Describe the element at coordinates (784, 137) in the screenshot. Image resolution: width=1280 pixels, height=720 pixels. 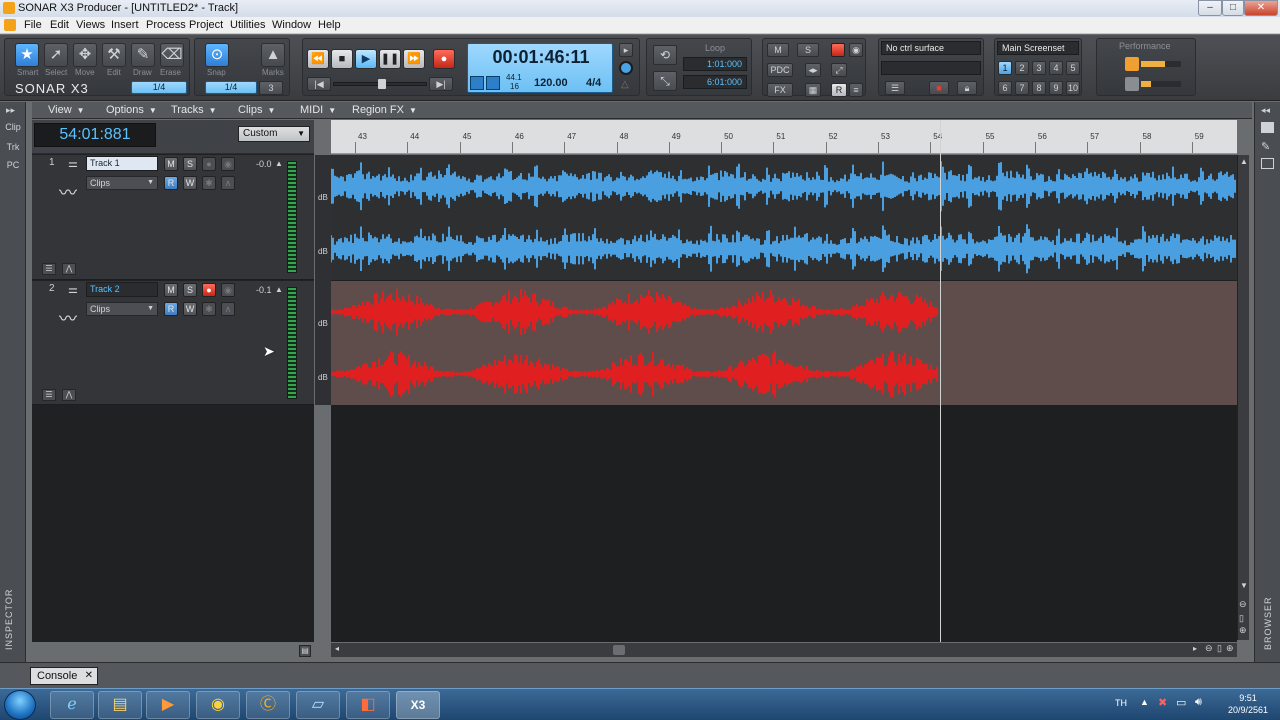
I see `timeline-ruler: 43 44 45 46 47 48 49 50 51 52 53 54 55 56 57 58 59` at that location.